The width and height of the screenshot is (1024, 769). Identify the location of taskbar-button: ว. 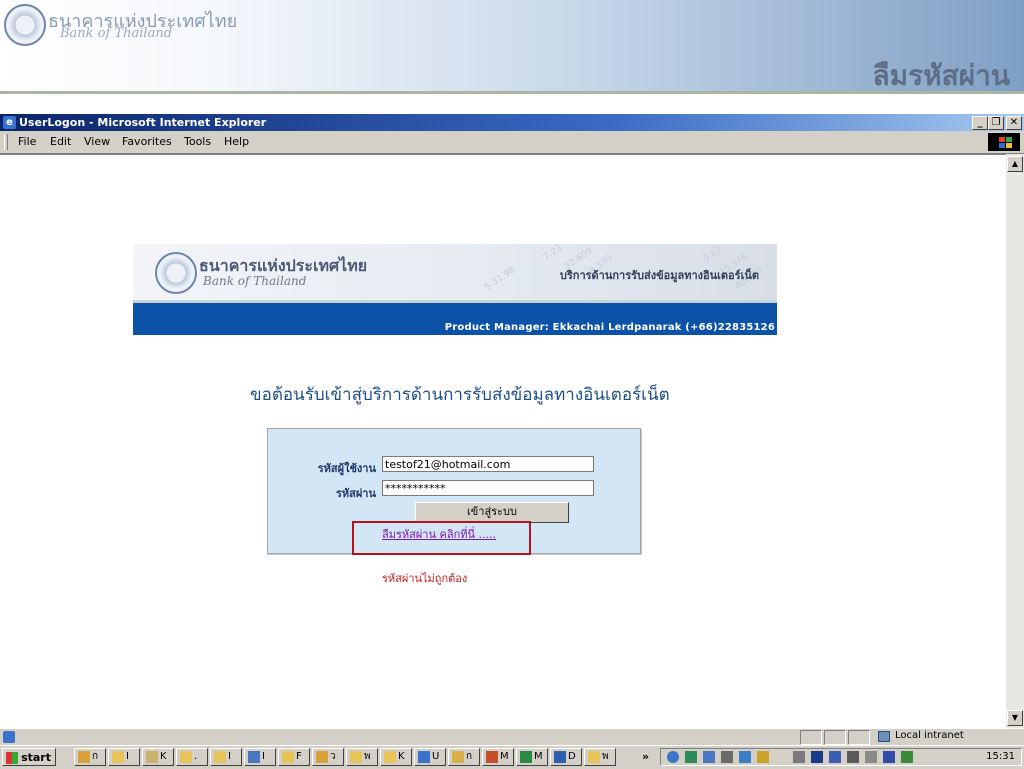
(328, 757).